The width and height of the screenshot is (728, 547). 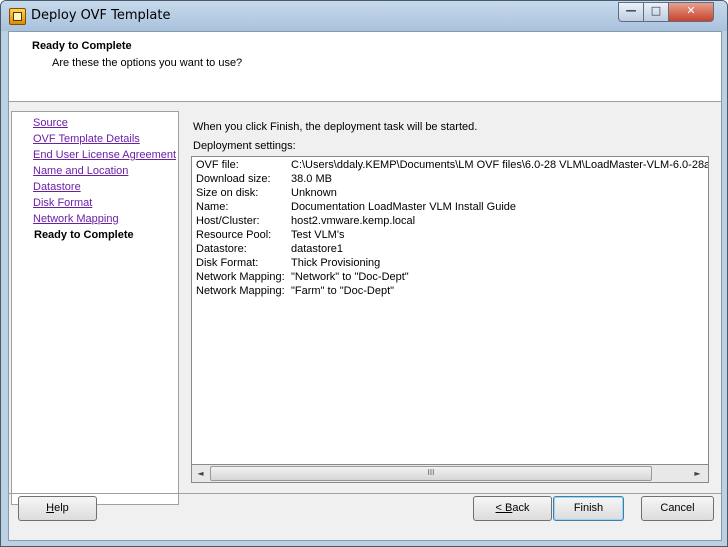 What do you see at coordinates (80, 171) in the screenshot?
I see `nav-item-name-and-location: Name and Location` at bounding box center [80, 171].